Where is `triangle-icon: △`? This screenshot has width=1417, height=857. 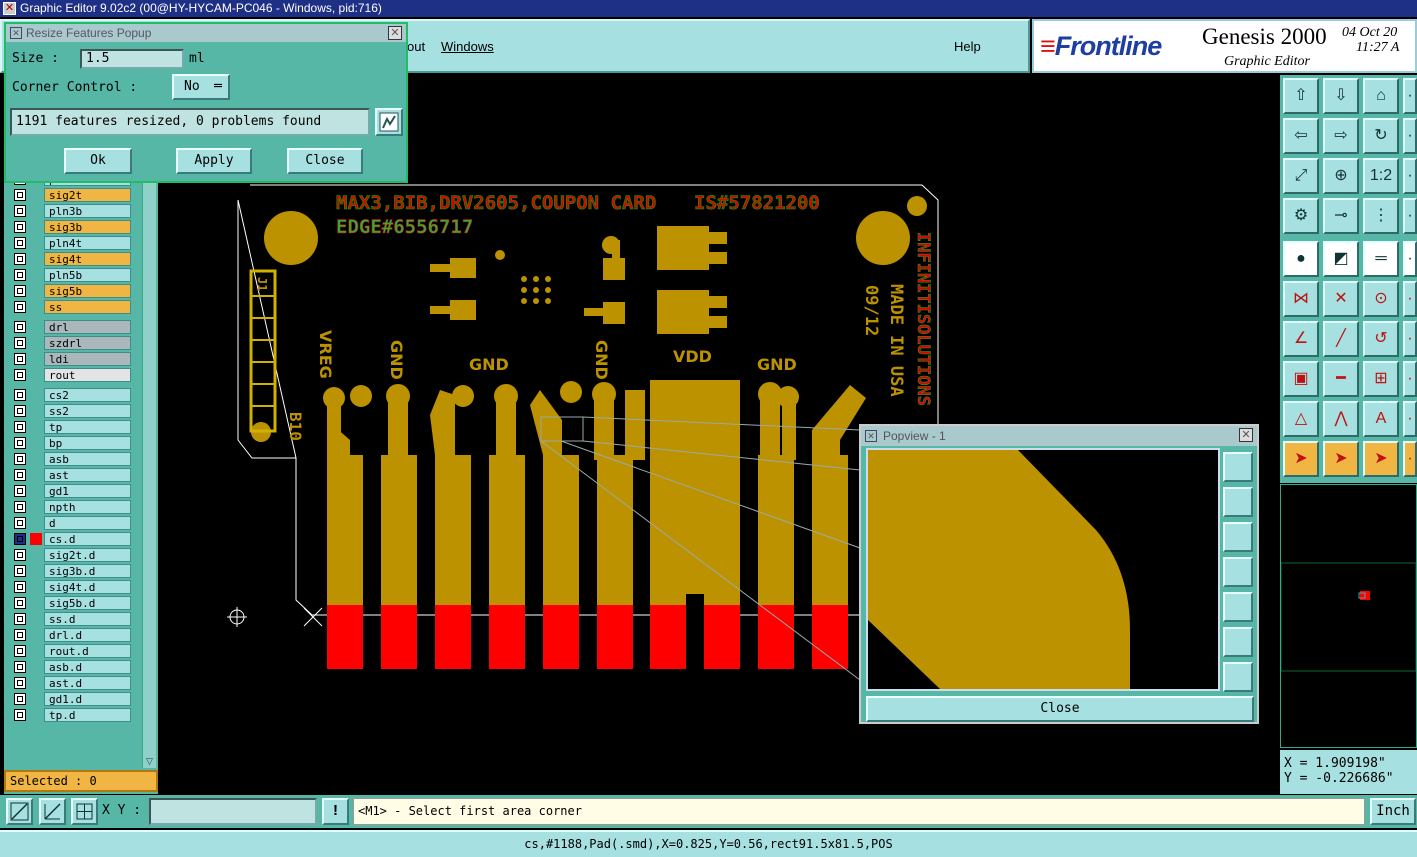
triangle-icon: △ is located at coordinates (1301, 419).